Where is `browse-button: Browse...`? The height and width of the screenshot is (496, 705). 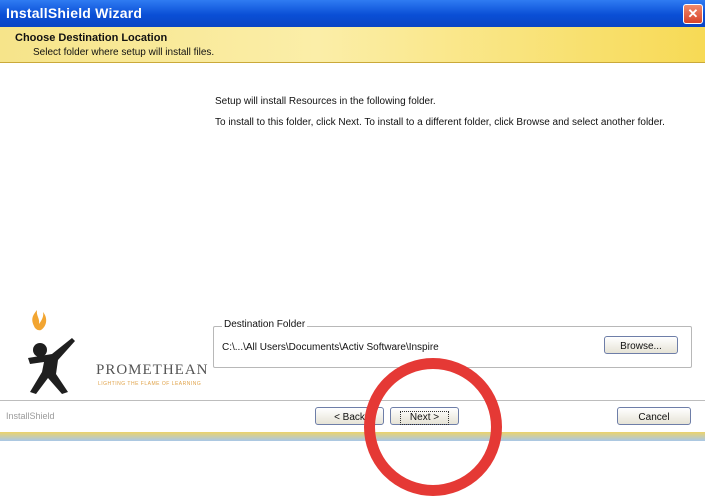 browse-button: Browse... is located at coordinates (641, 345).